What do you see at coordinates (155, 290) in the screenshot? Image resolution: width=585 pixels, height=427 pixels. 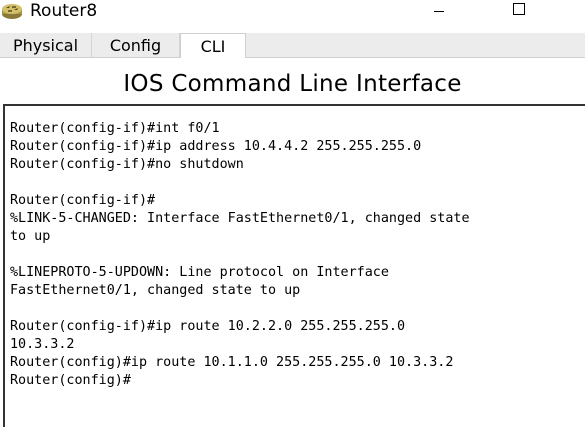 I see `cli-line: FastEthernet0/1, changed state to up` at bounding box center [155, 290].